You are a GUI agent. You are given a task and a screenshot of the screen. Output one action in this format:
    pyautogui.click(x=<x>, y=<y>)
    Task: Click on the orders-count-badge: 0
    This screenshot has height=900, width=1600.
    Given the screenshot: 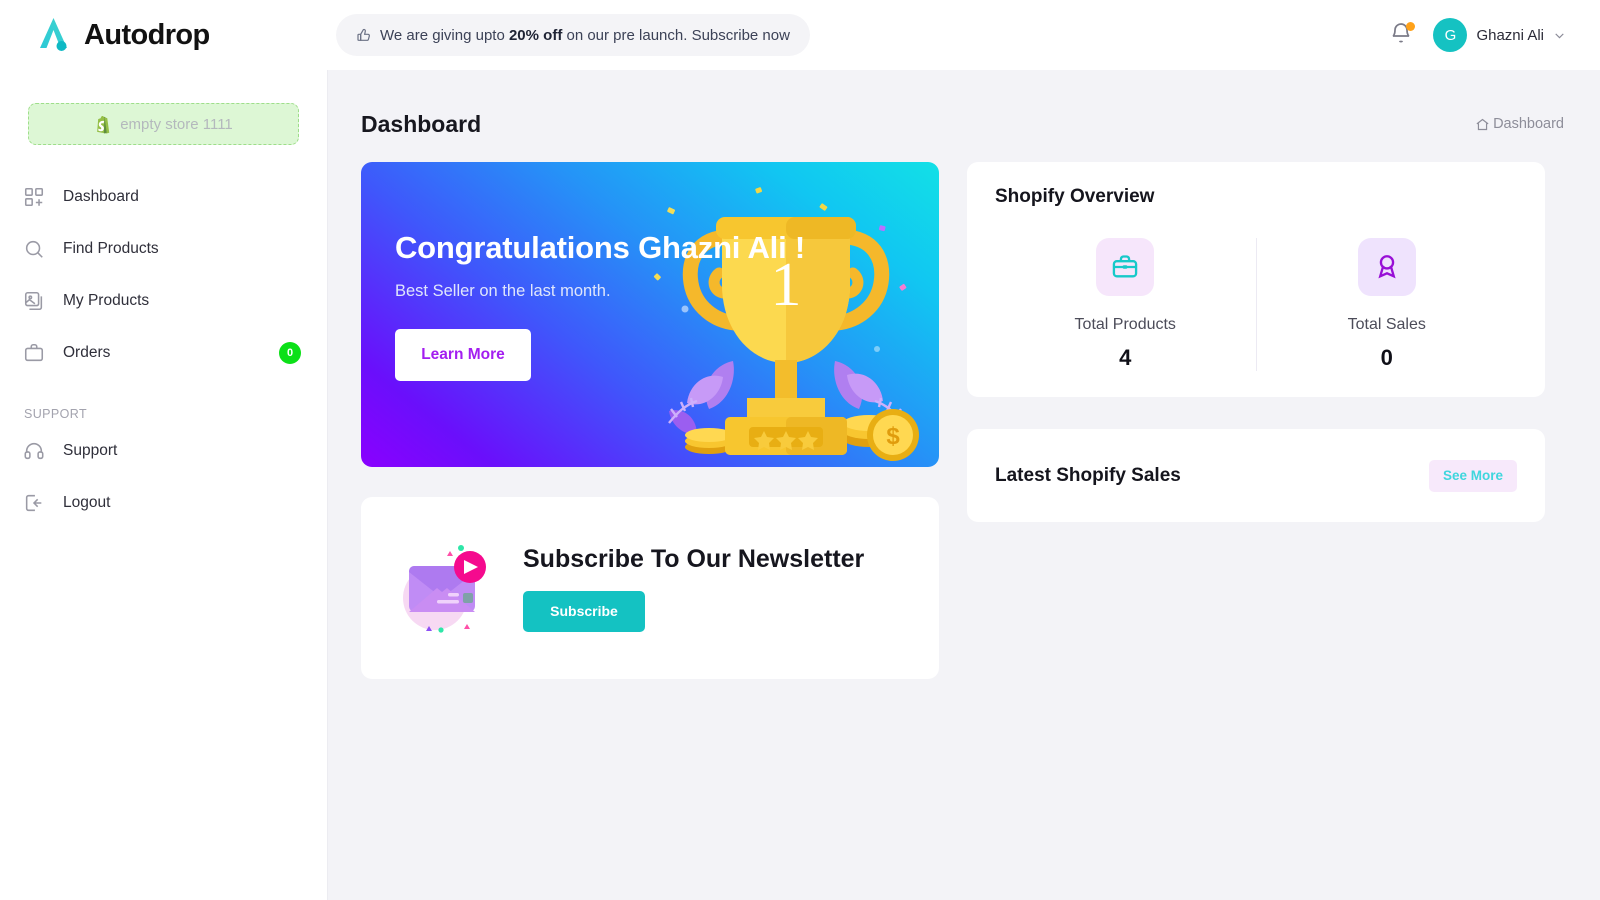 What is the action you would take?
    pyautogui.click(x=290, y=353)
    